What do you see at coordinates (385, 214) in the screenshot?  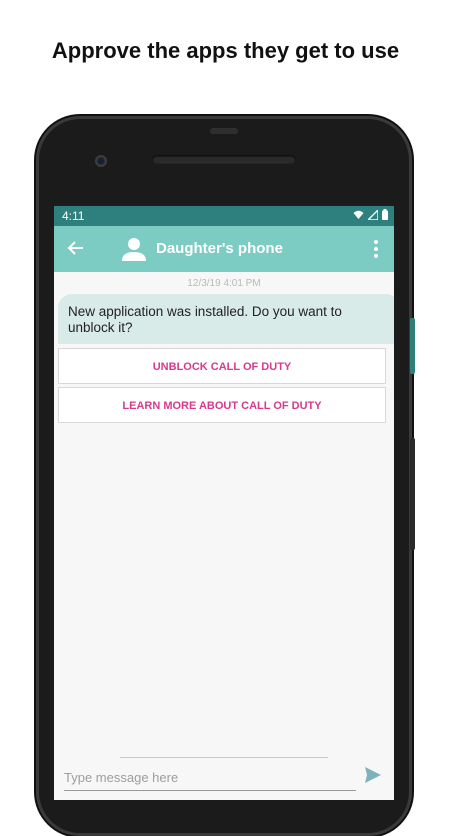 I see `battery-icon` at bounding box center [385, 214].